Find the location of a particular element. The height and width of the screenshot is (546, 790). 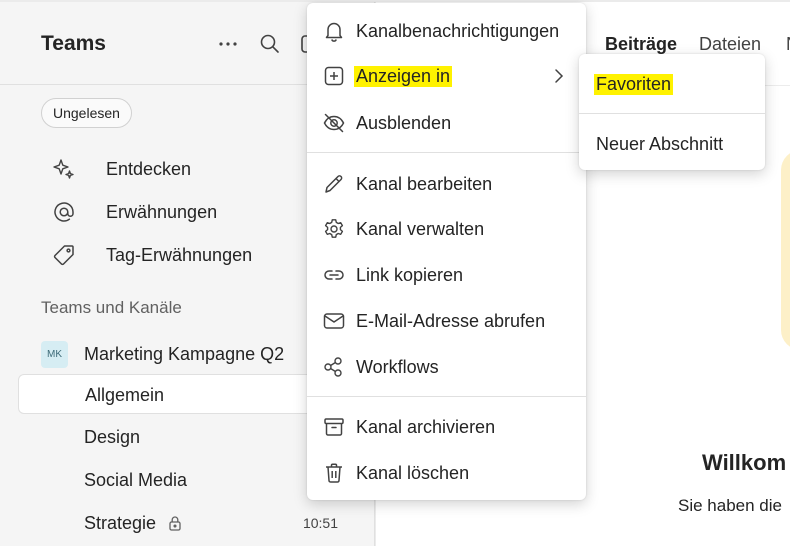

menu-item-copy-link: Link kopieren is located at coordinates (446, 275).